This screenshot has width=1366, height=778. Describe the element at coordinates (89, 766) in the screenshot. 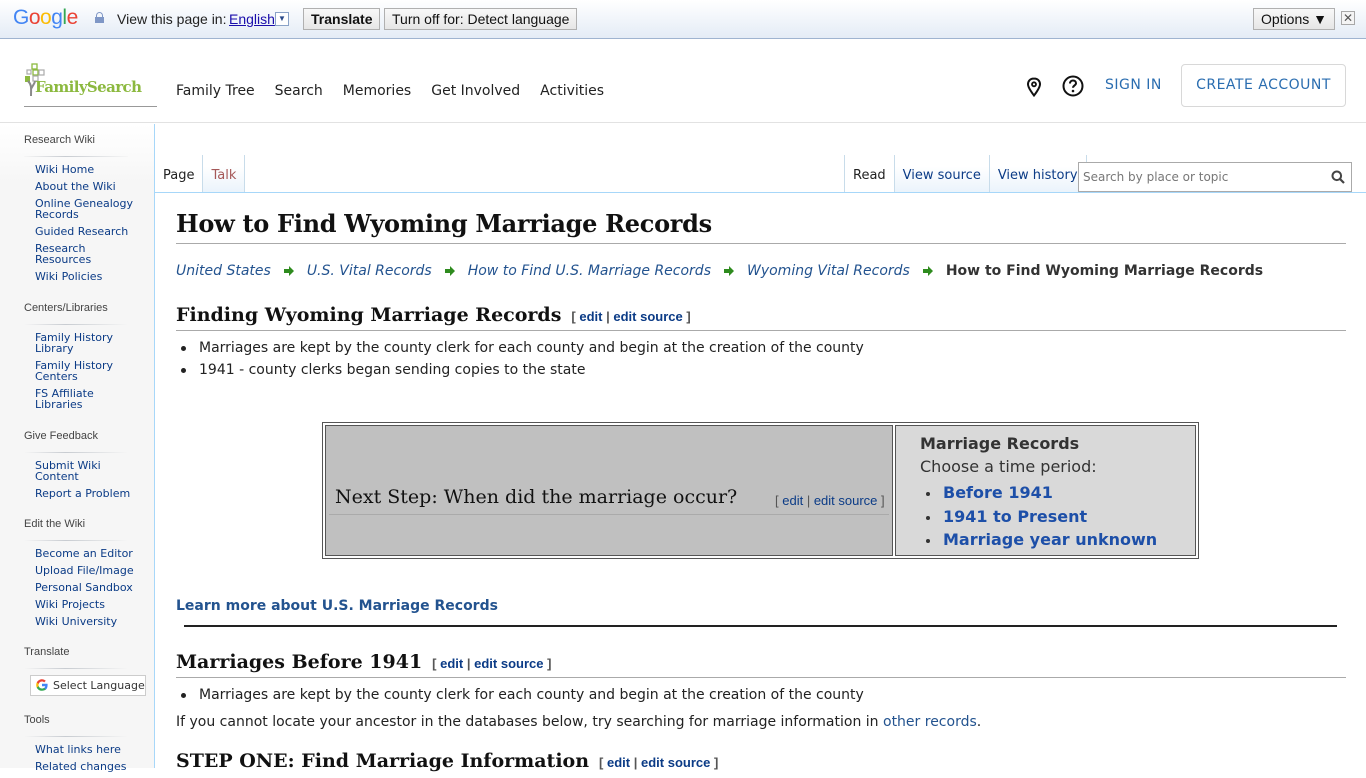

I see `sidebar-item-related-changes: Related changes` at that location.